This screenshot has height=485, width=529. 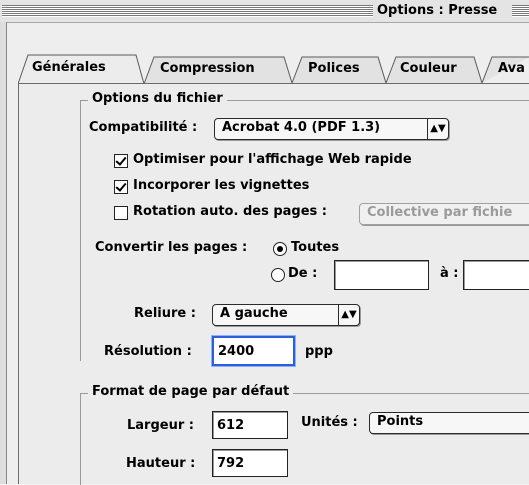 What do you see at coordinates (3, 253) in the screenshot?
I see `window-frame` at bounding box center [3, 253].